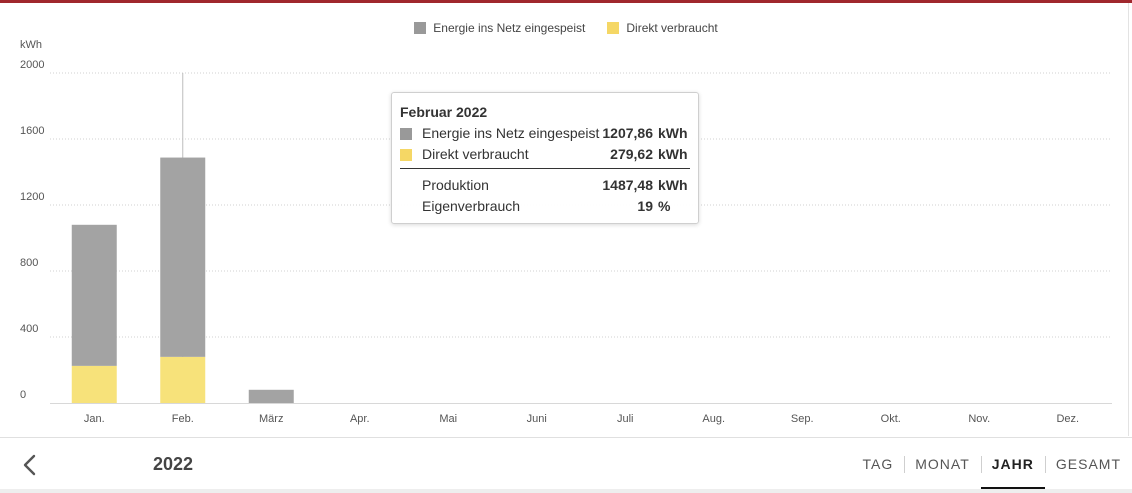  I want to click on period-tabs: TAG MONAT JAHR GESAMT, so click(991, 464).